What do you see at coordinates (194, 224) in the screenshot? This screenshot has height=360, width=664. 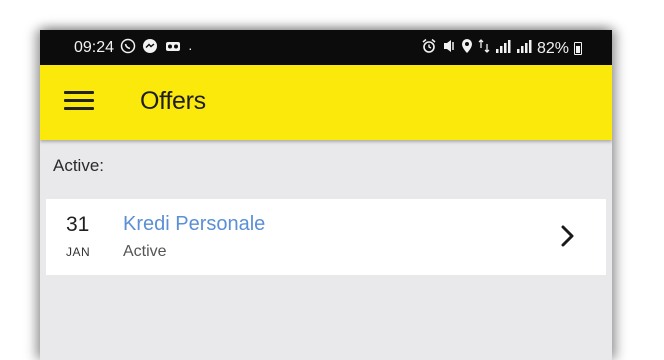 I see `offer-title: Kredi Personale` at bounding box center [194, 224].